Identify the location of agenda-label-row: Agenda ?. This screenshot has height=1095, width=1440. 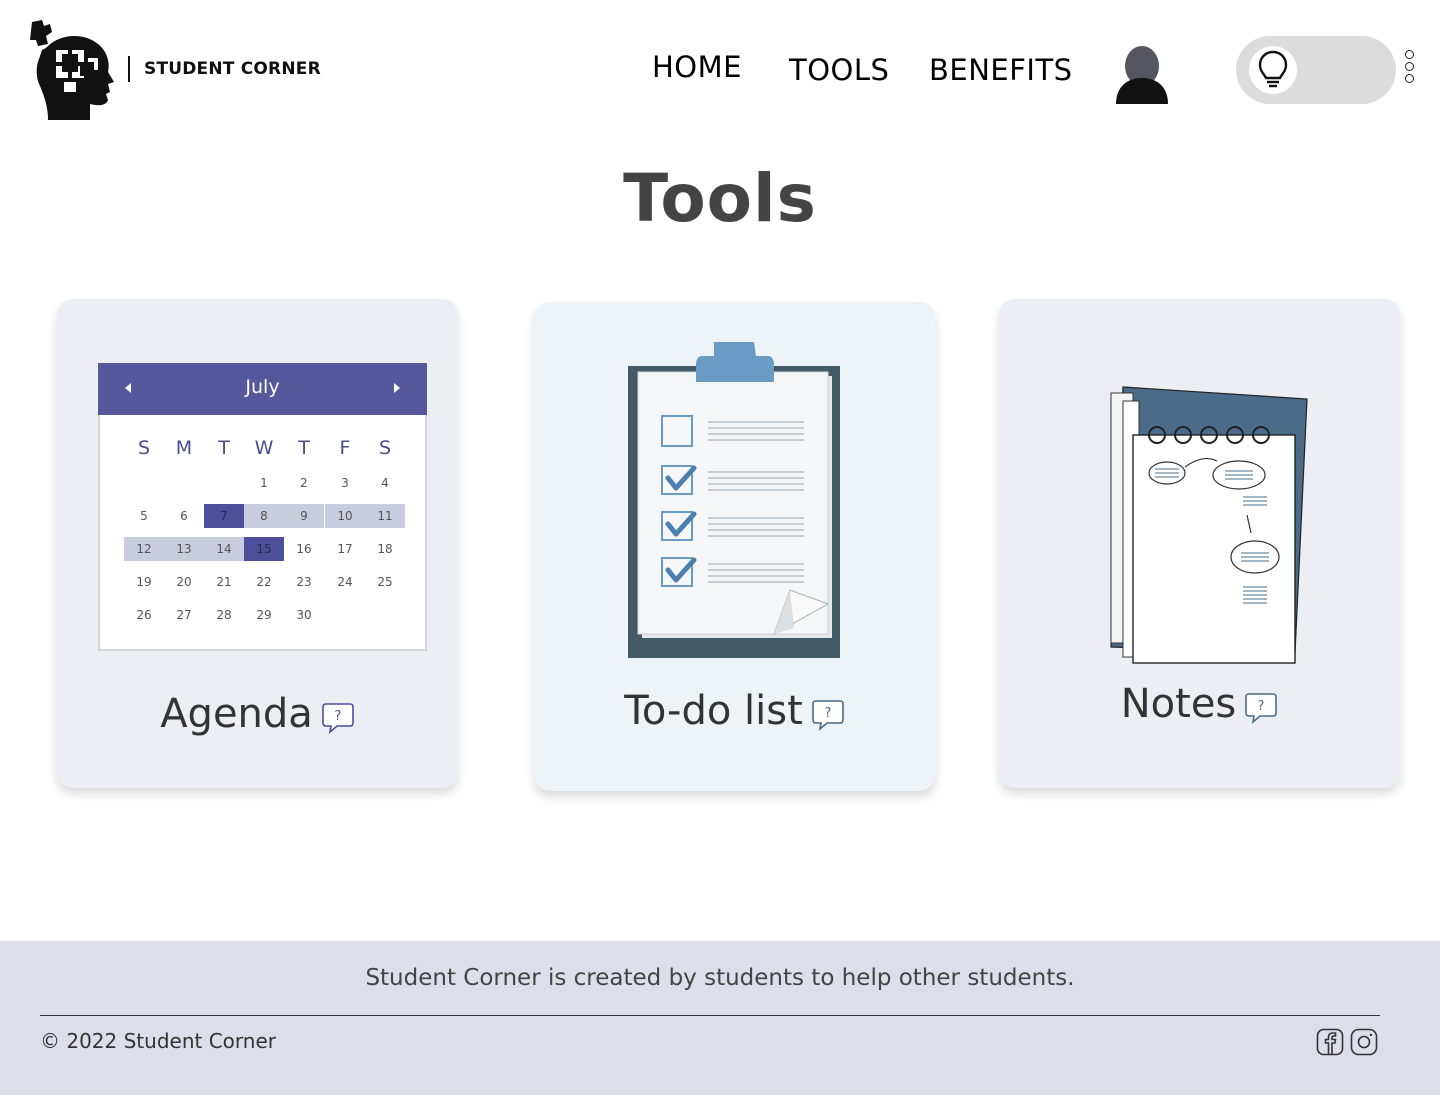
(257, 714).